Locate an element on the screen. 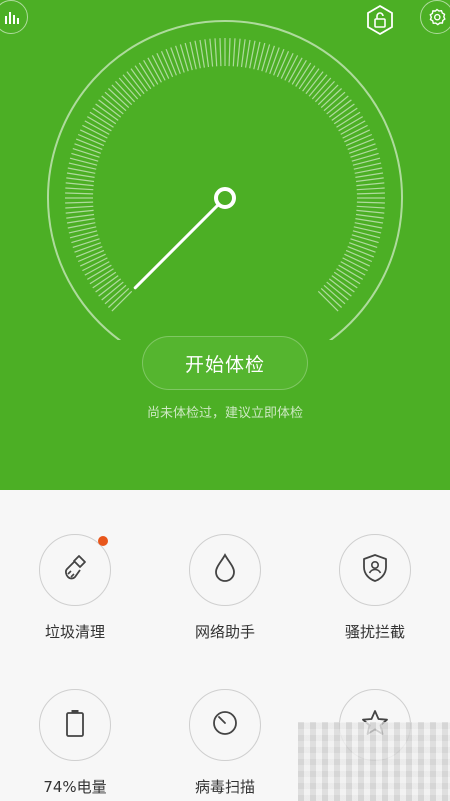  tool-junk-cleanup: 垃圾清理 is located at coordinates (75, 588).